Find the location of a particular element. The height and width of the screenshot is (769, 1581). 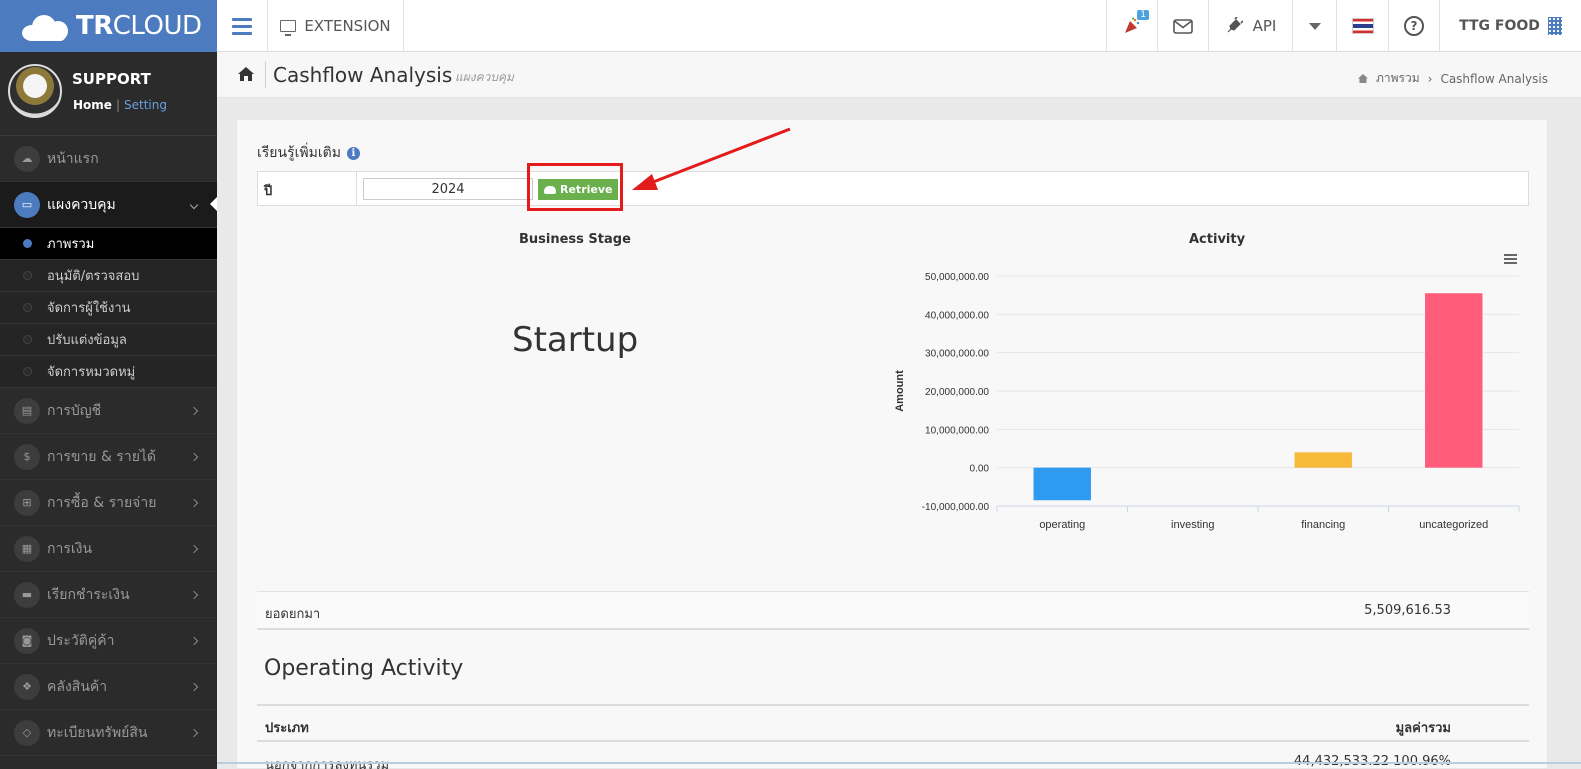

page-title: Cashflow Analysis is located at coordinates (363, 75).